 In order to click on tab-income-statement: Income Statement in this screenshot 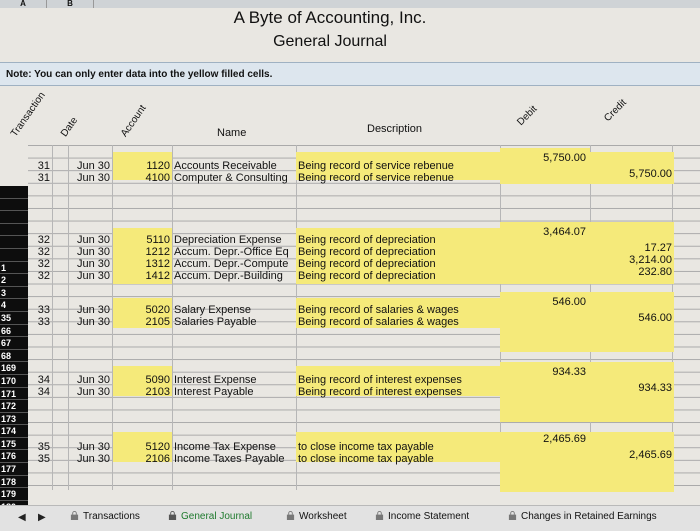, I will do `click(422, 516)`.